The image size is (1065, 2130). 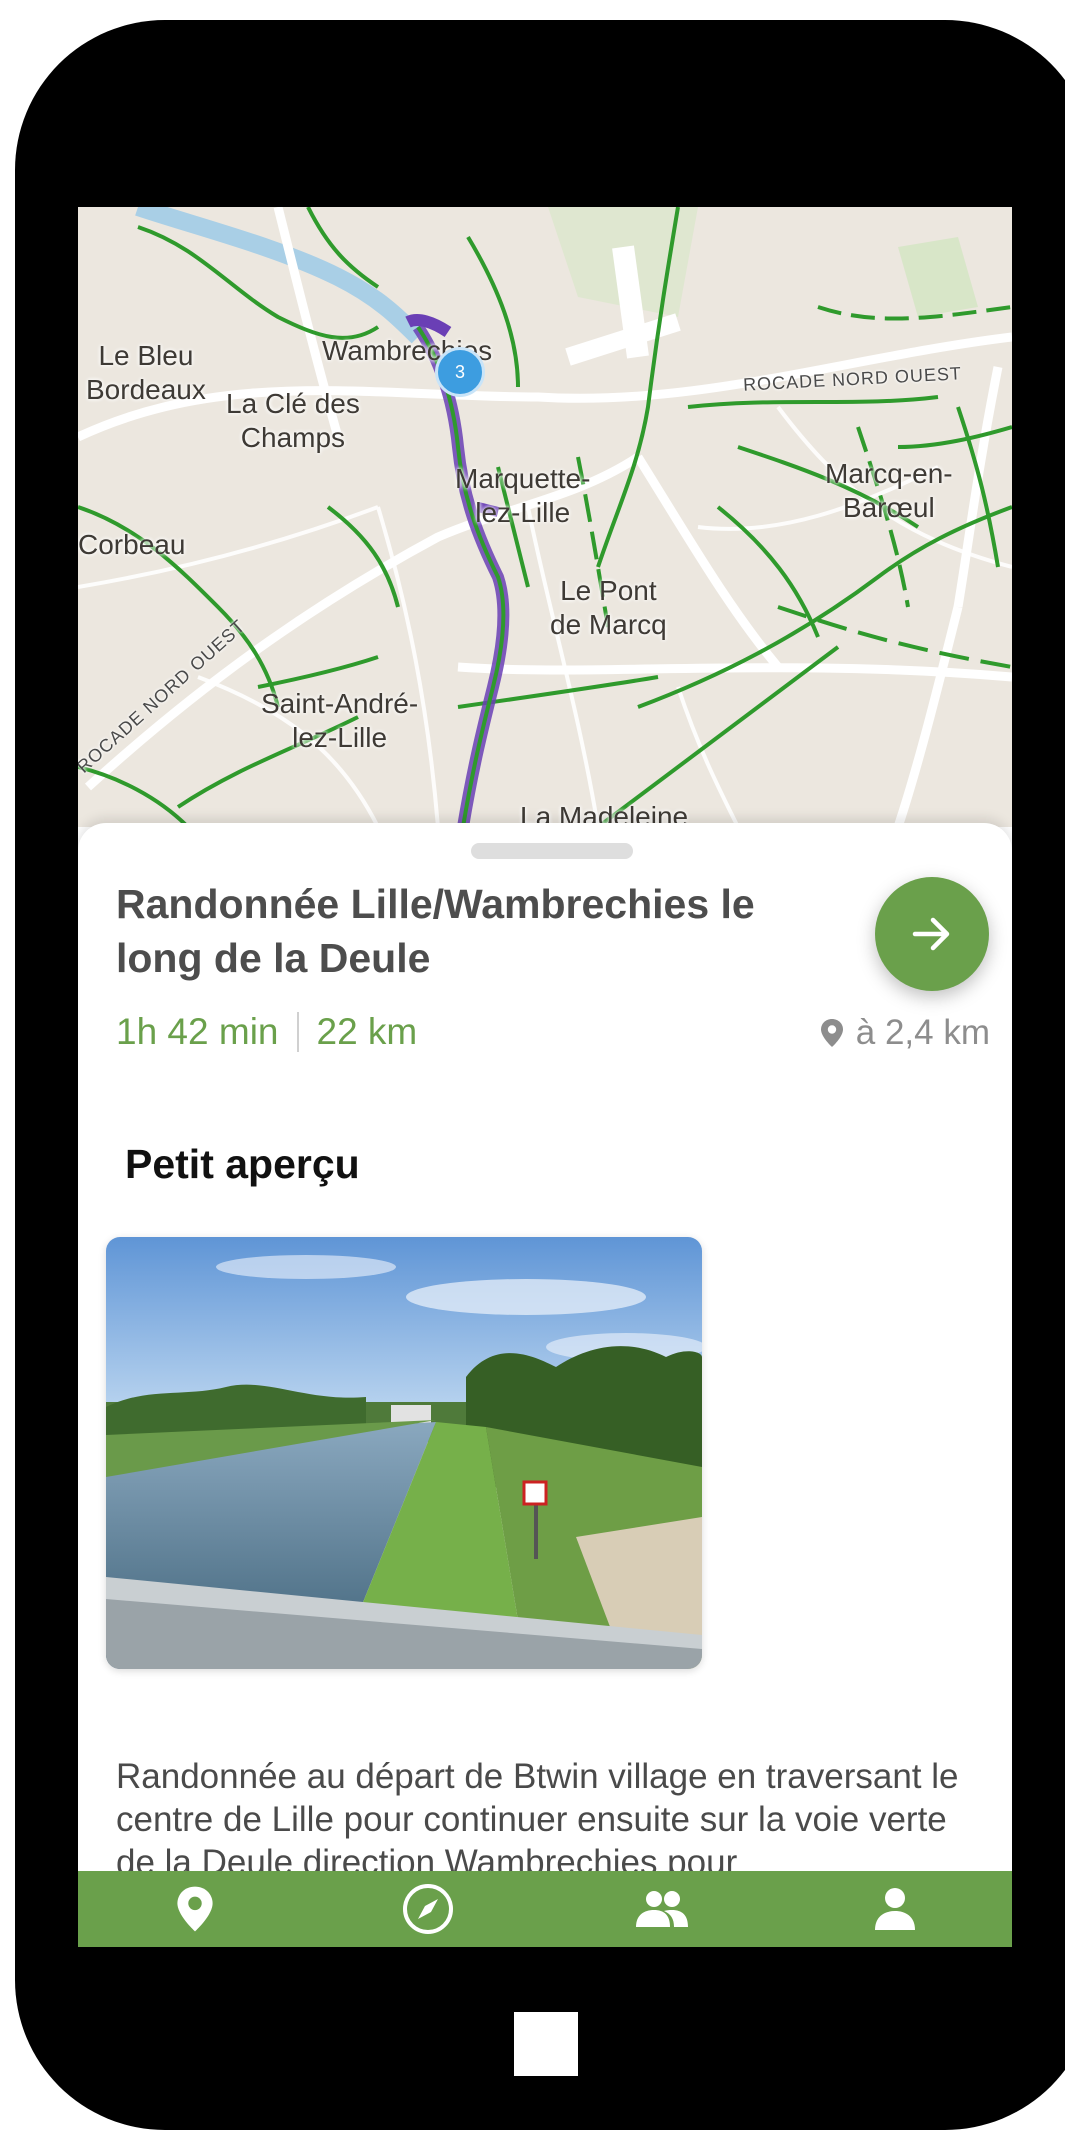 I want to click on canal-photo-image, so click(x=404, y=1453).